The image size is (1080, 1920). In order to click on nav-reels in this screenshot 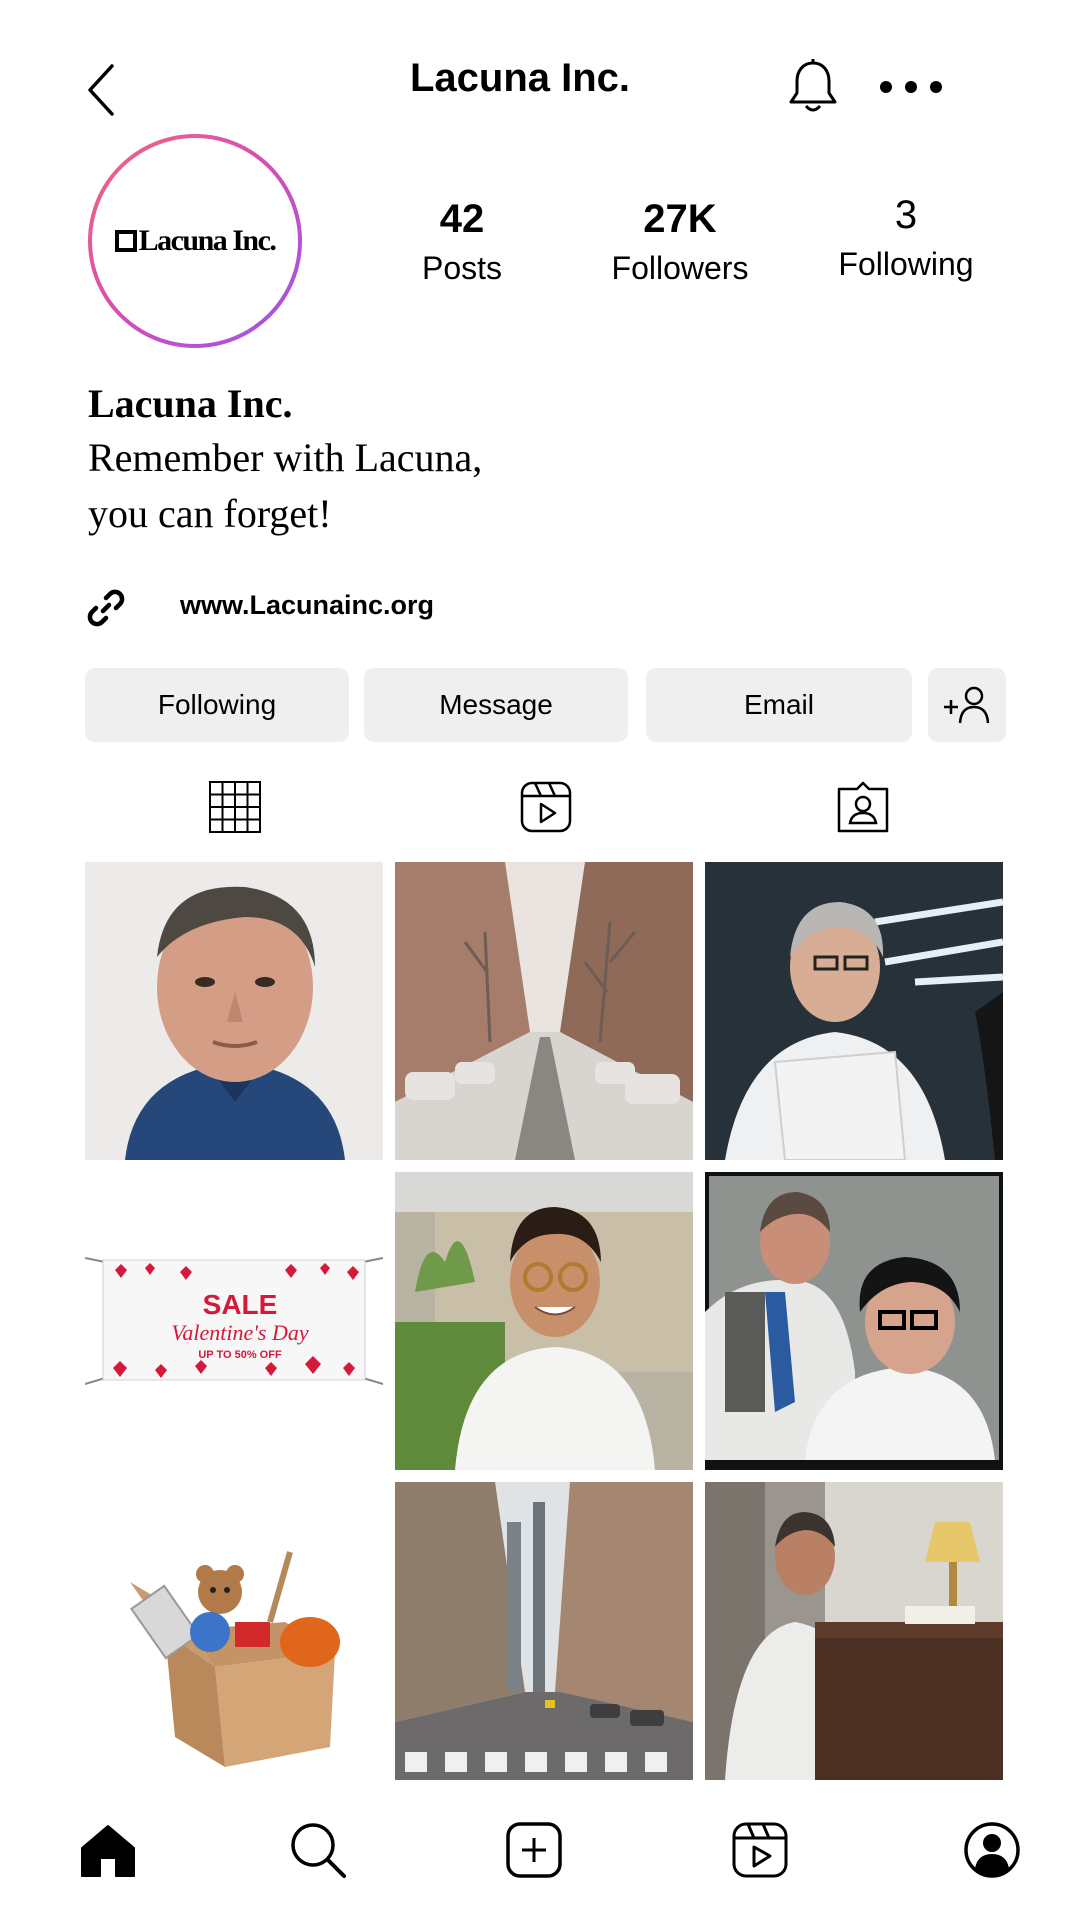, I will do `click(760, 1850)`.